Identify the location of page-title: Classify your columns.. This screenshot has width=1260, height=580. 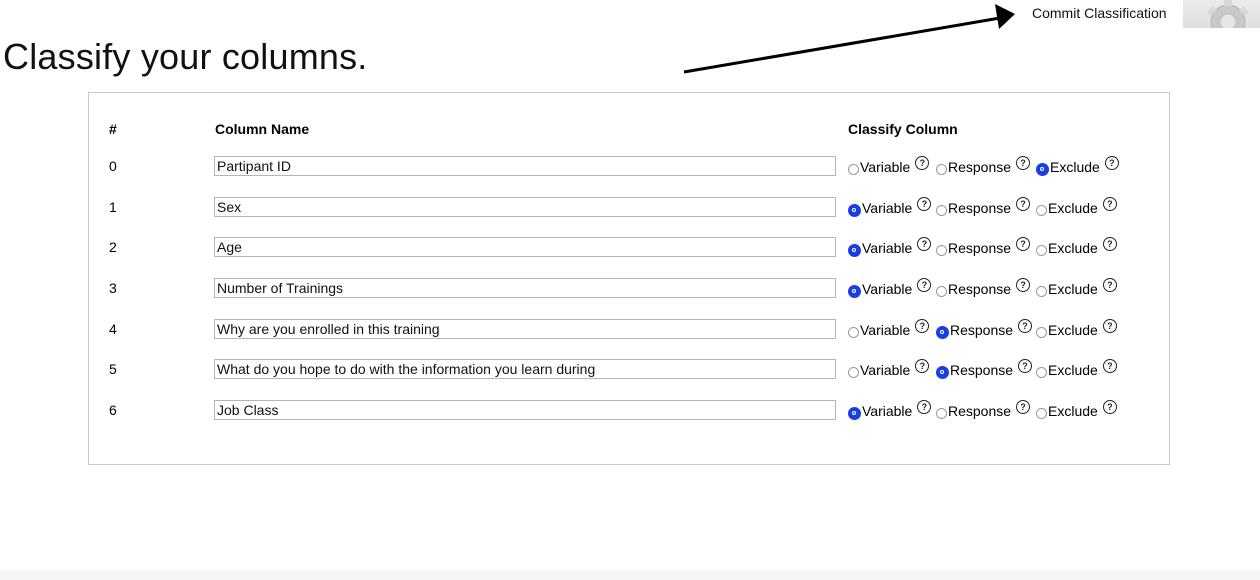
(185, 56).